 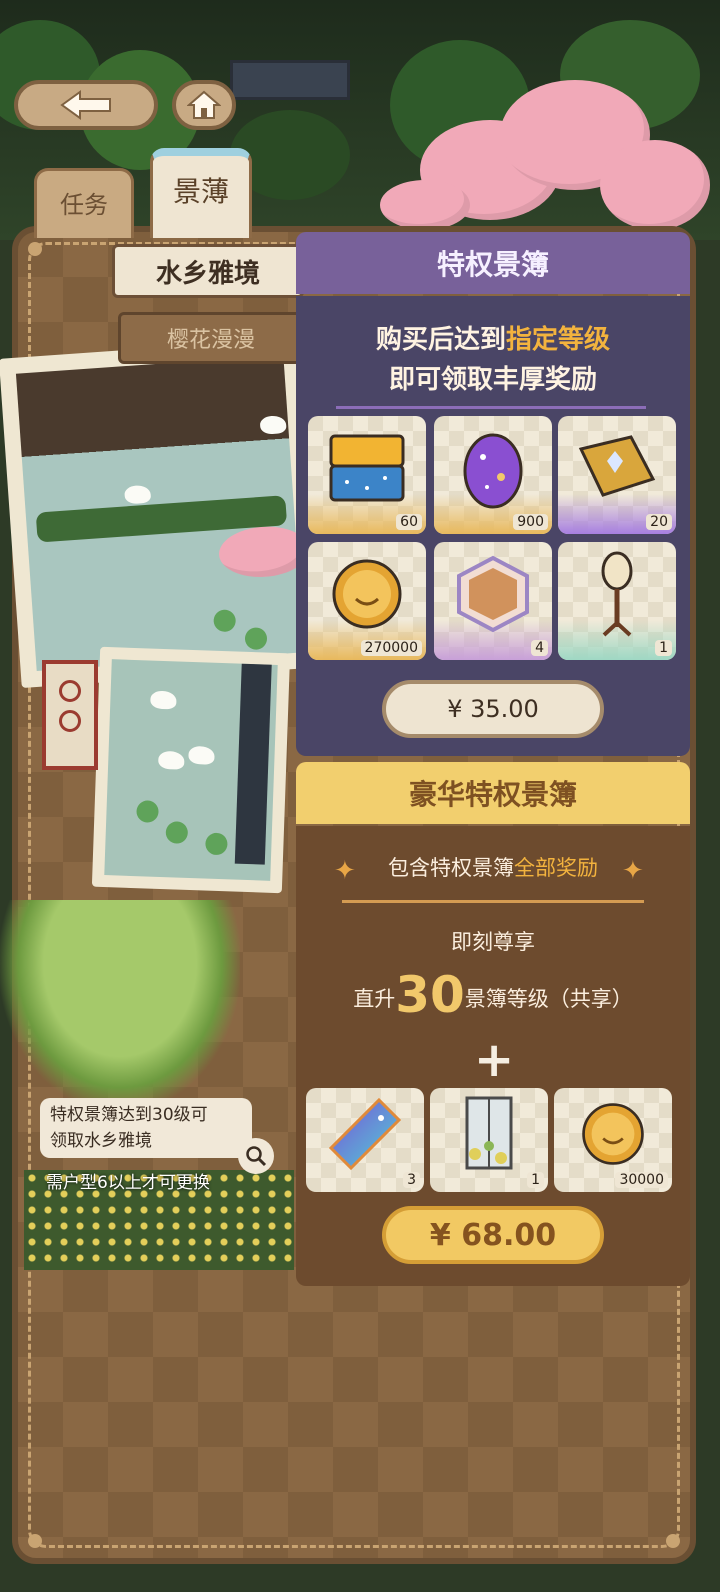 I want to click on privilege-header: 特权景簿, so click(x=493, y=263).